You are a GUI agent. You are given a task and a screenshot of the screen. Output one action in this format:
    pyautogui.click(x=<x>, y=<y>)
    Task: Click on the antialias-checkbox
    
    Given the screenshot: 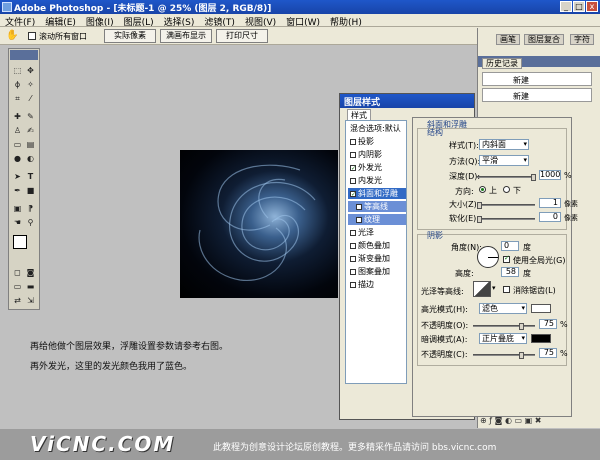 What is the action you would take?
    pyautogui.click(x=506, y=289)
    